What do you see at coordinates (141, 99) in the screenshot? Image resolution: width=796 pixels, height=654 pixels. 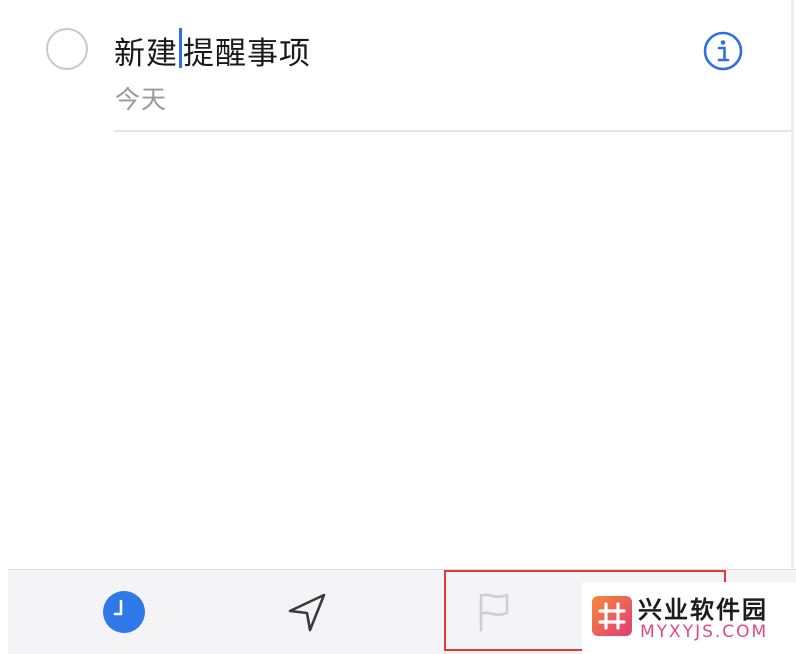 I see `reminder-date-label: 今天` at bounding box center [141, 99].